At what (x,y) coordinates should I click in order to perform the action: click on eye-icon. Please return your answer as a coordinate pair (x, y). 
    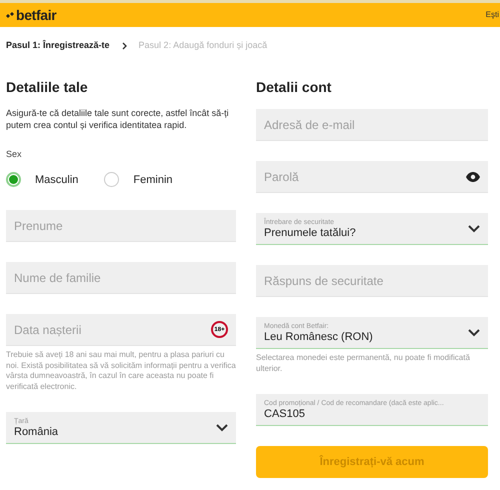
    Looking at the image, I should click on (473, 177).